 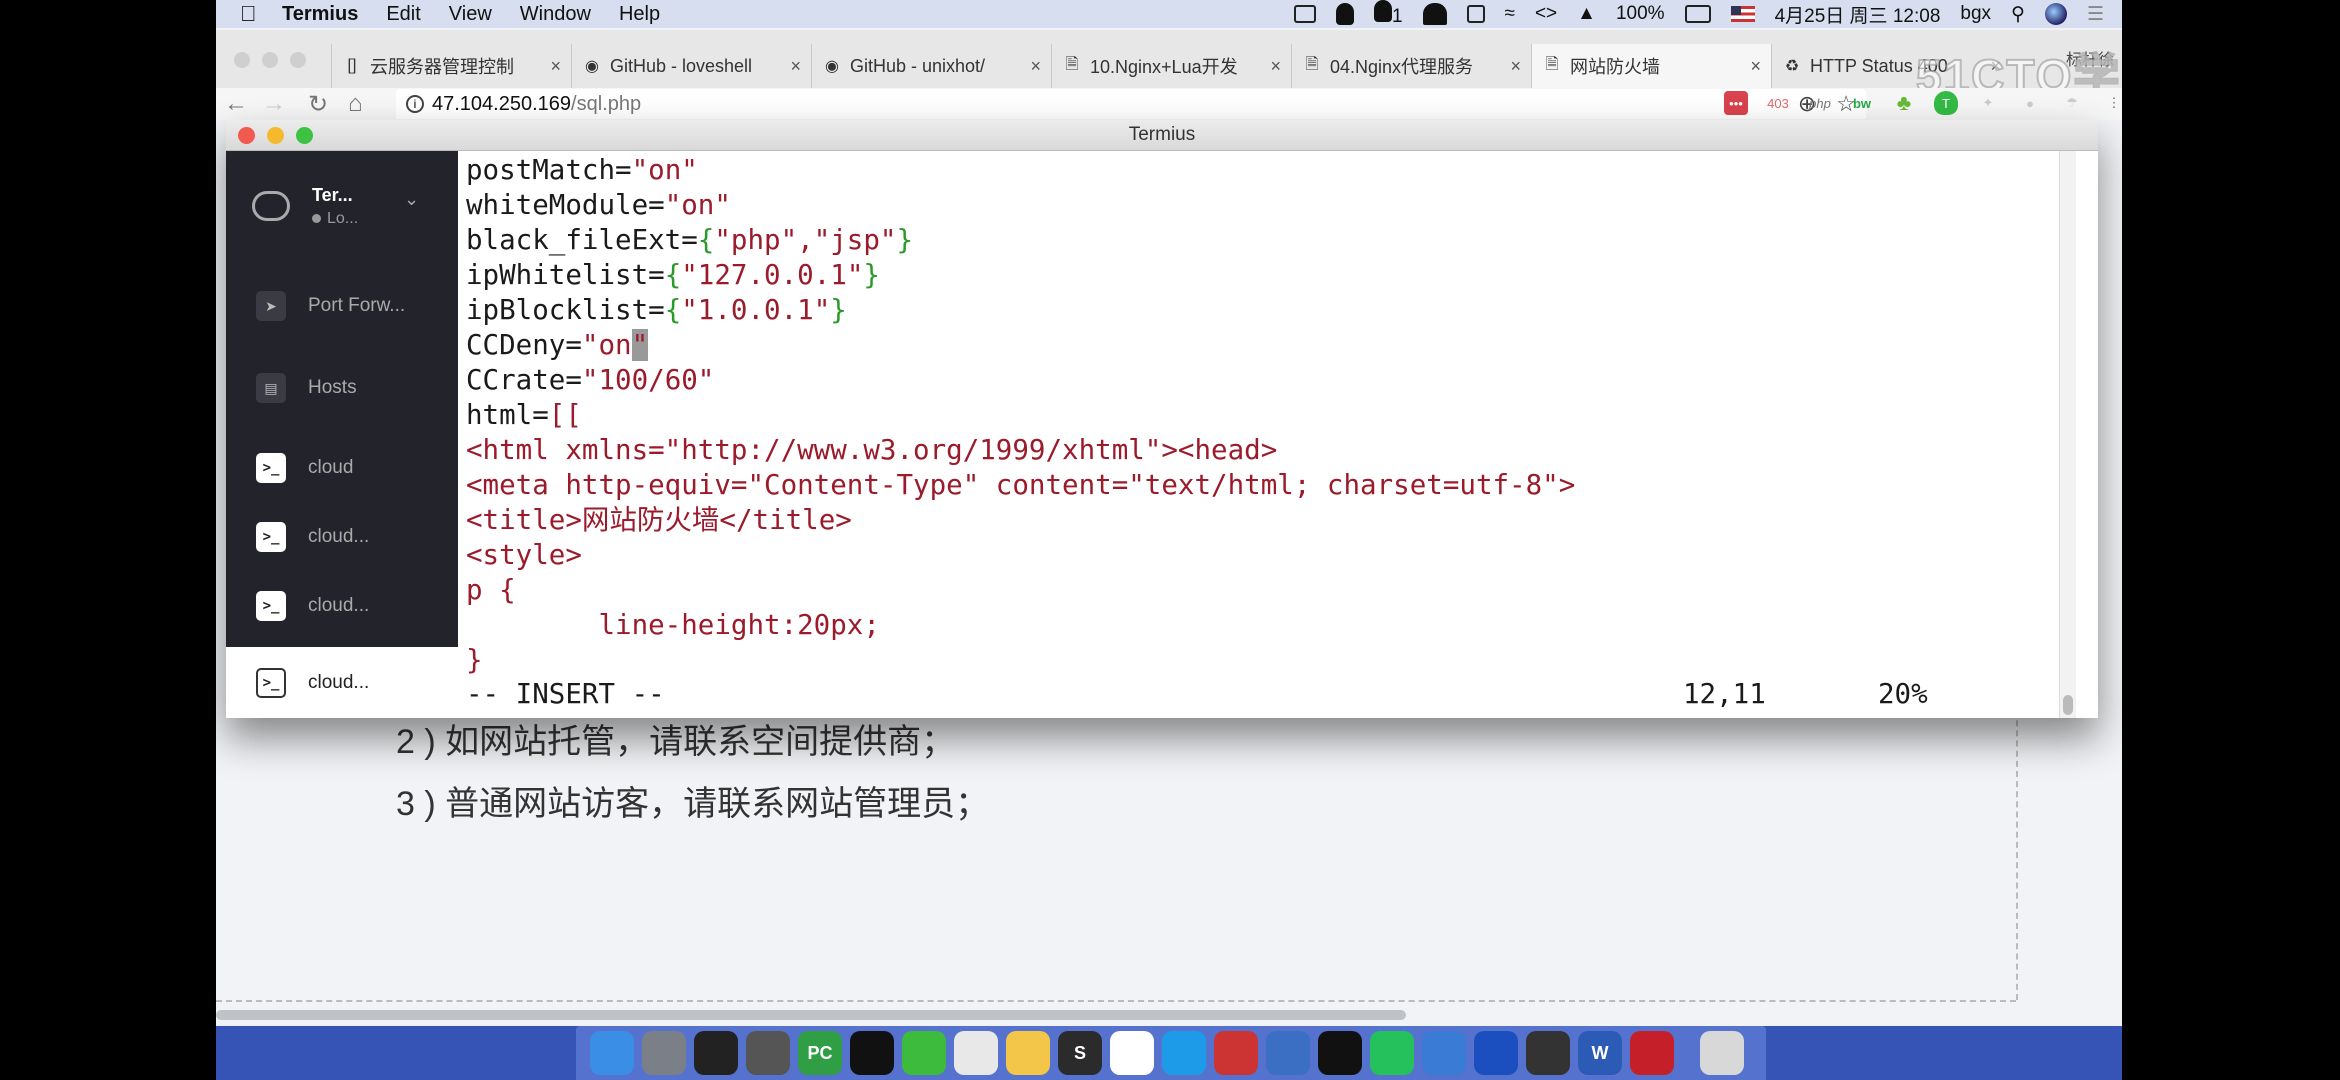 What do you see at coordinates (1475, 14) in the screenshot?
I see `sync-icon` at bounding box center [1475, 14].